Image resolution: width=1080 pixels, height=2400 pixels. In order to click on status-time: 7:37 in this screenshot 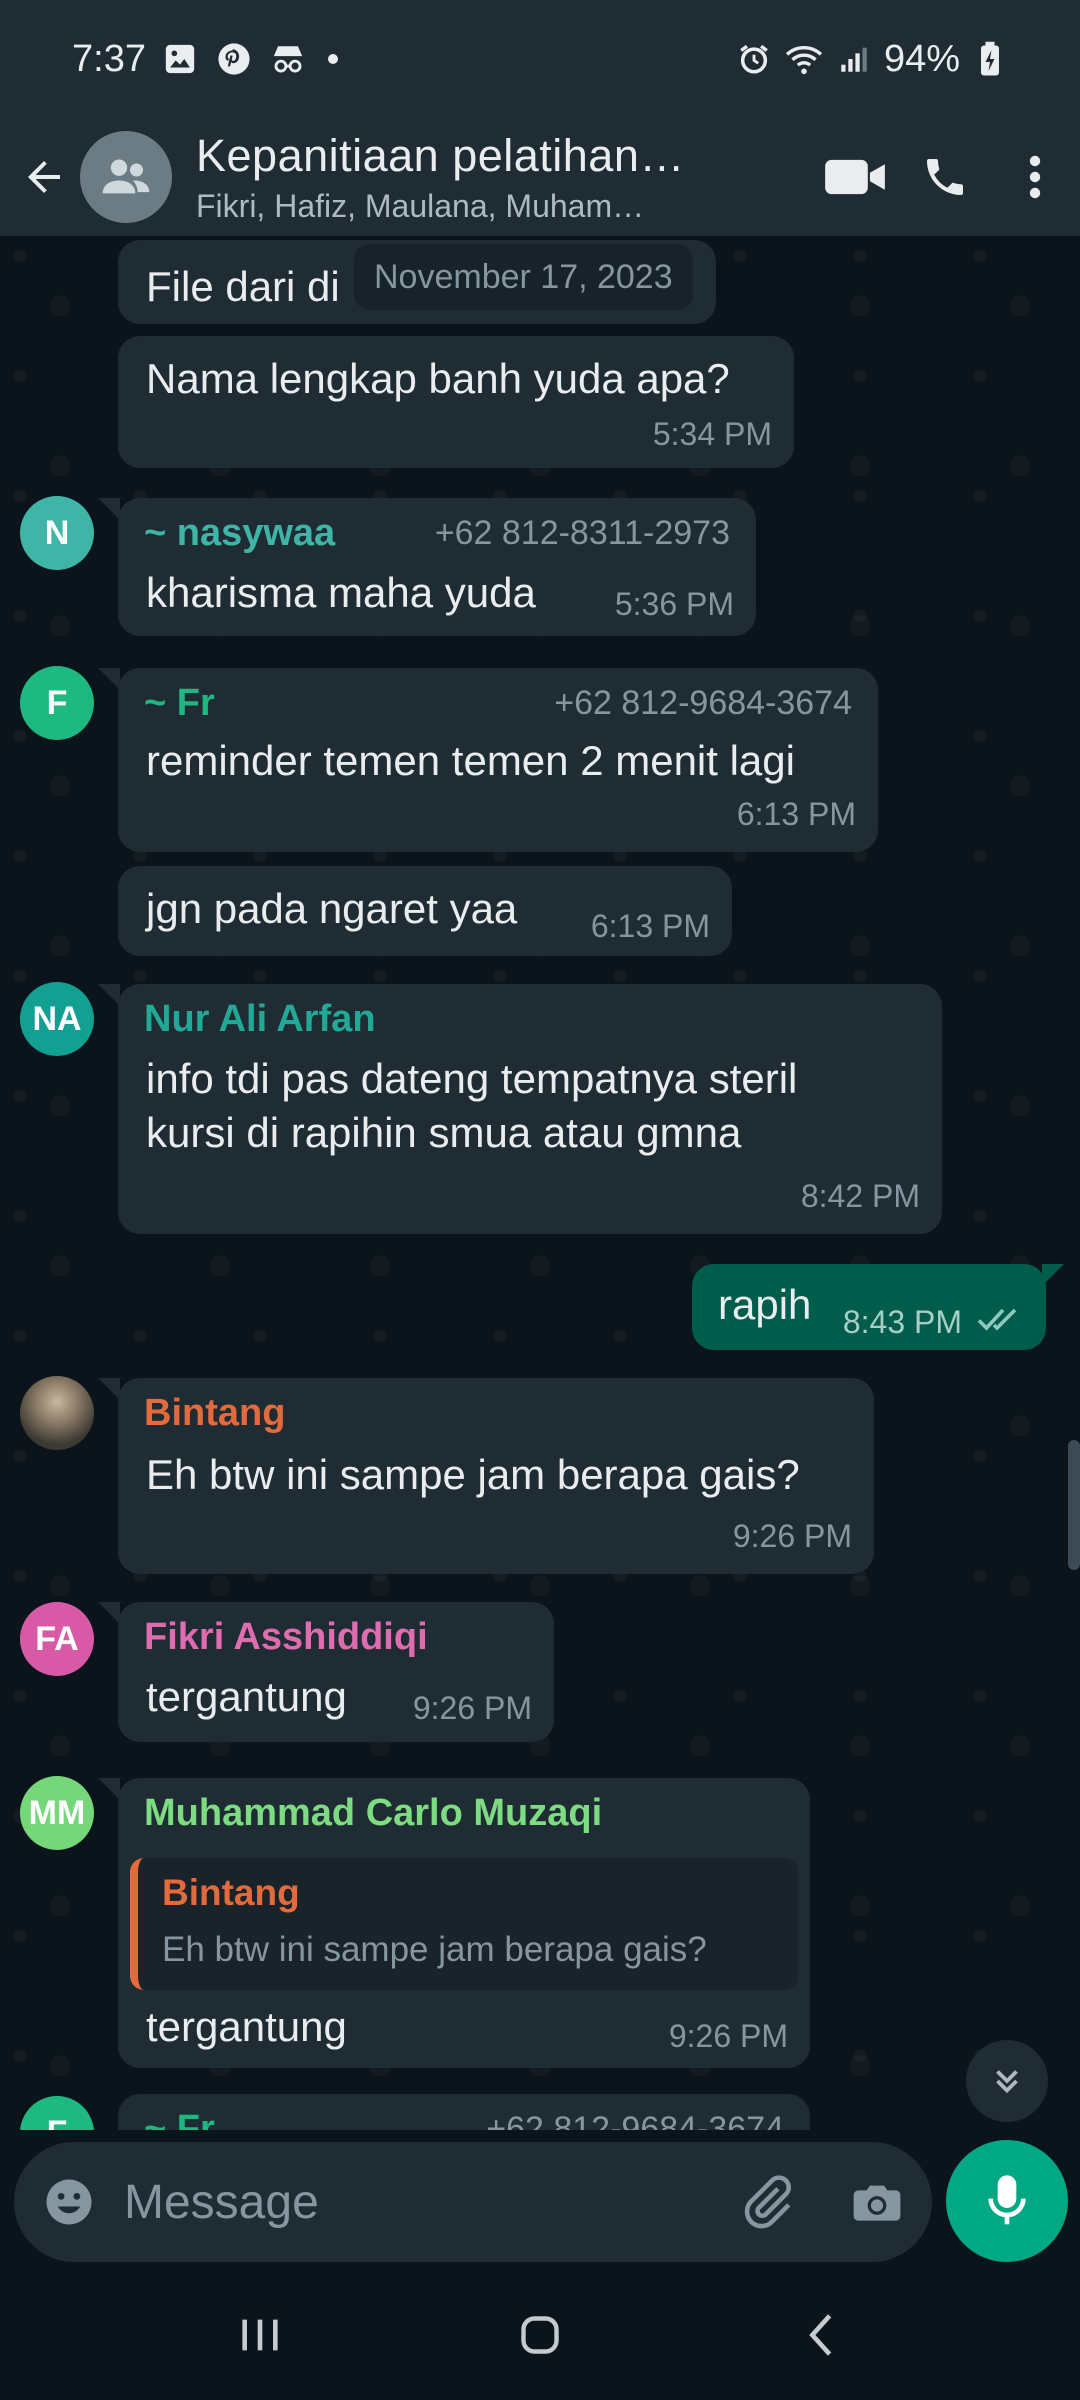, I will do `click(109, 58)`.